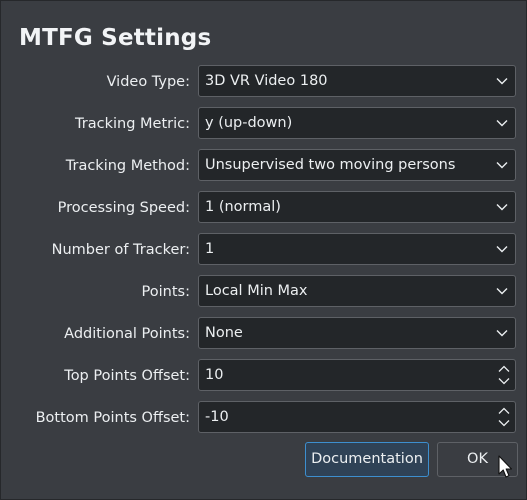 The image size is (527, 500). Describe the element at coordinates (115, 38) in the screenshot. I see `dialog-title: MTFG Settings` at that location.